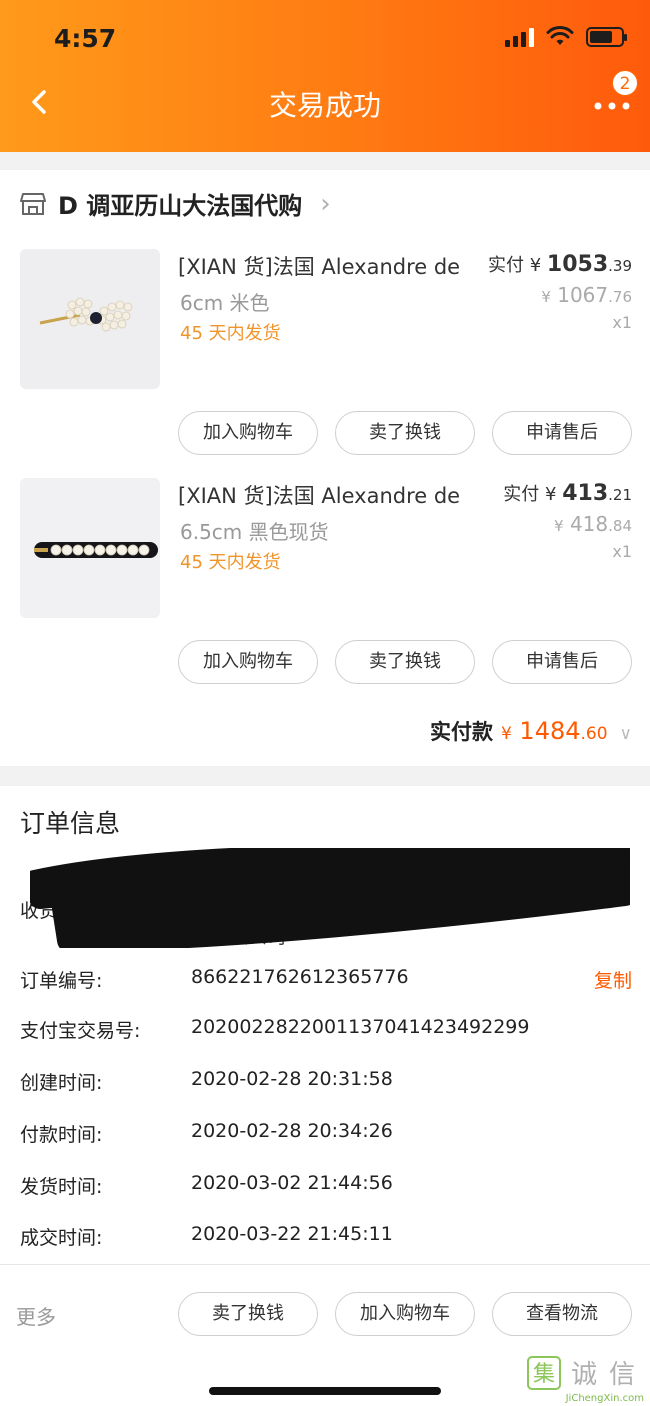 The height and width of the screenshot is (1406, 650). I want to click on done-time-value: 2020-03-22 21:45:11, so click(292, 1234).